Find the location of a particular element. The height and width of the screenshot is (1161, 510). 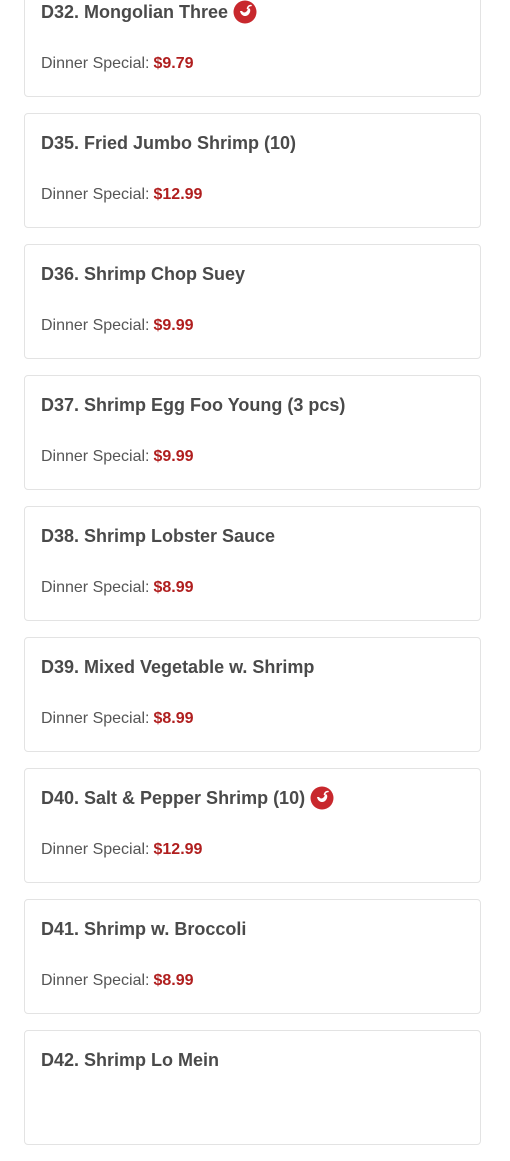

menu-item-title: D35. Fried Jumbo Shrimp (10) is located at coordinates (168, 143).